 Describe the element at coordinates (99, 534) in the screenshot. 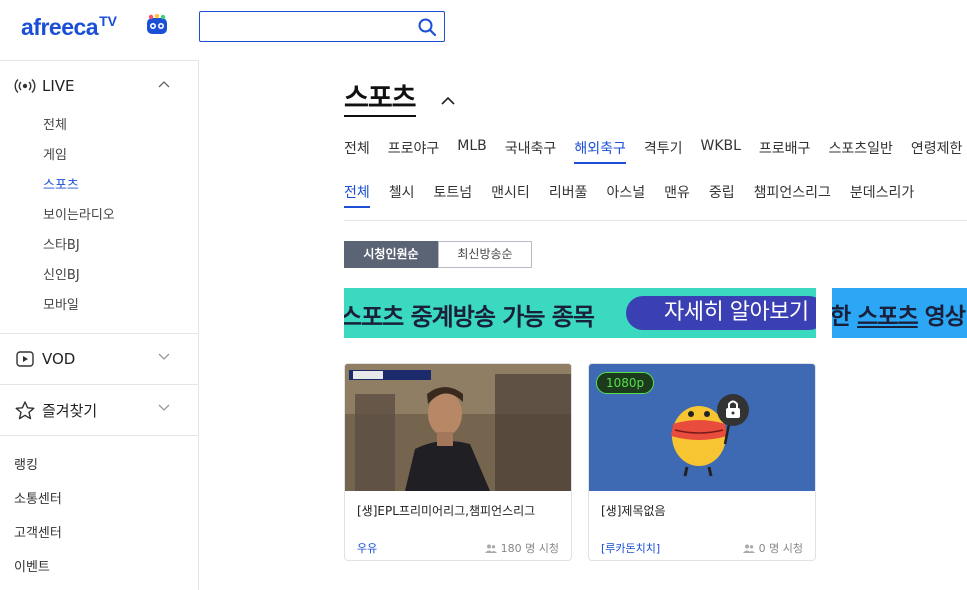

I see `sidebar-item-support: 고객센터` at that location.